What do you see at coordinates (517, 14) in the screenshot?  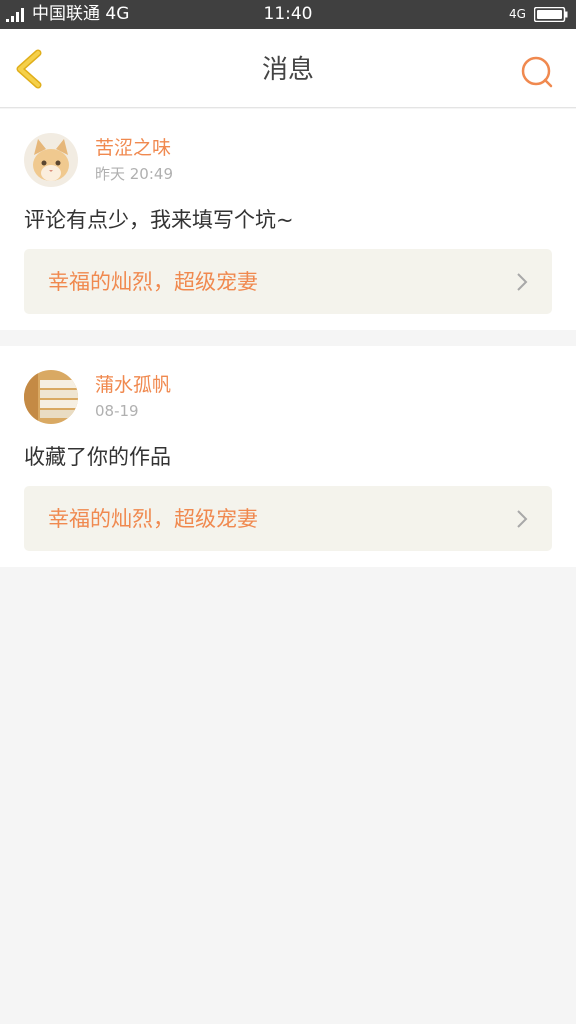 I see `network-label: 4G` at bounding box center [517, 14].